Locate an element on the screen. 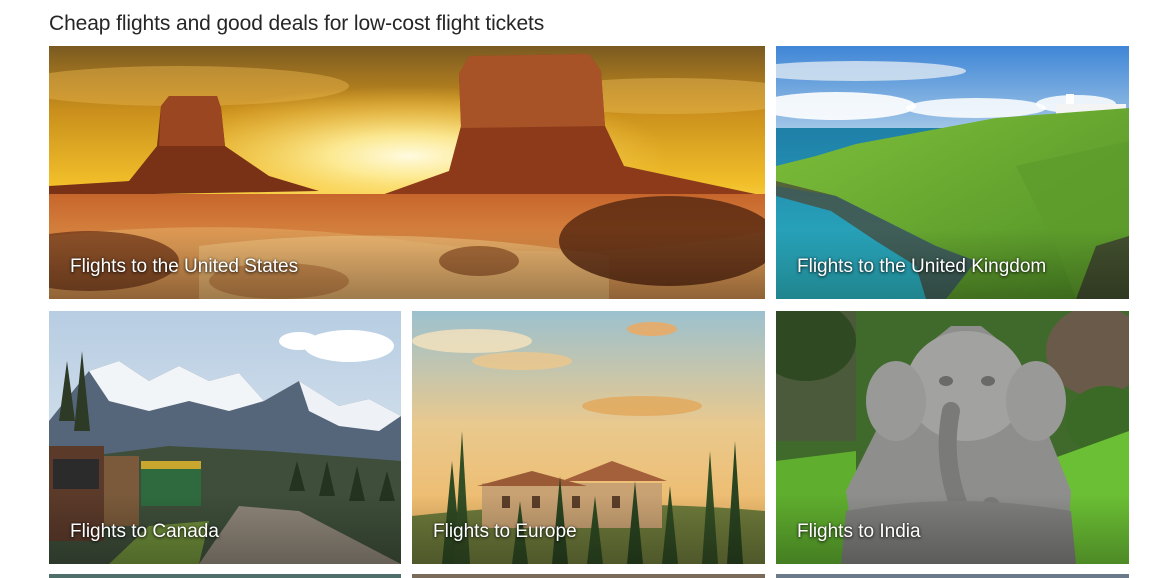 Image resolution: width=1170 pixels, height=578 pixels. destination-card-canada: Flights to Canada is located at coordinates (225, 437).